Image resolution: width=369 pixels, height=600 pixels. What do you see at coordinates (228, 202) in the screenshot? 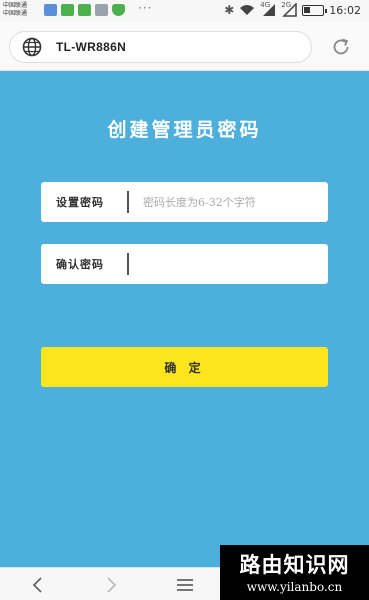
I see `password-input` at bounding box center [228, 202].